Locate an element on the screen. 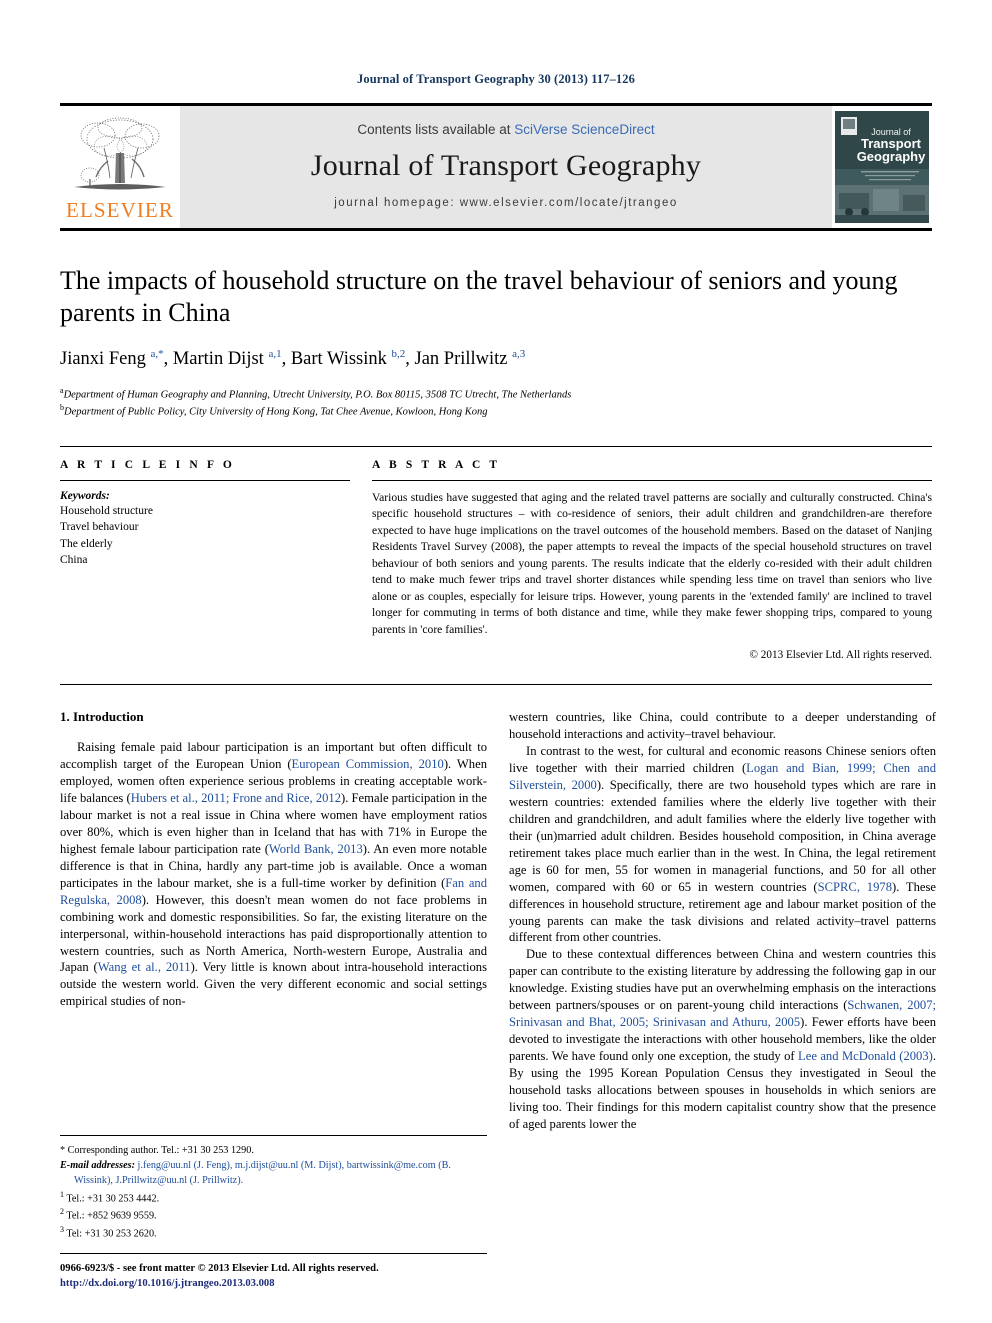 The width and height of the screenshot is (992, 1323). keyword-item: The elderly is located at coordinates (86, 543).